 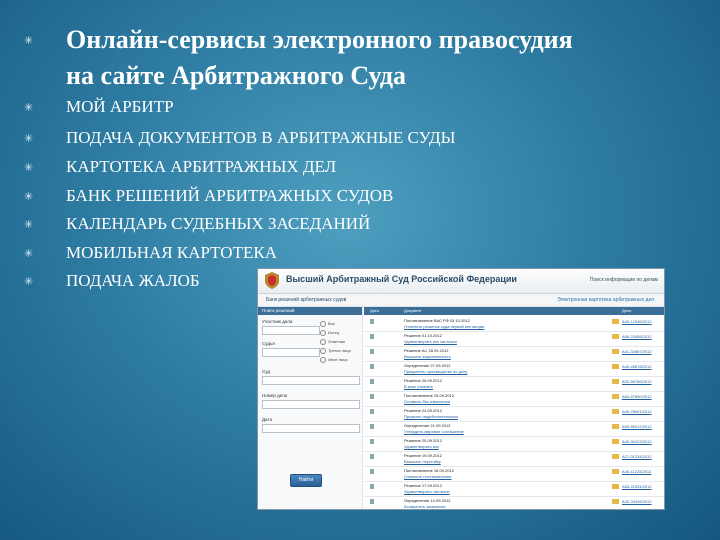 I want to click on column-header: Документ, so click(x=413, y=310).